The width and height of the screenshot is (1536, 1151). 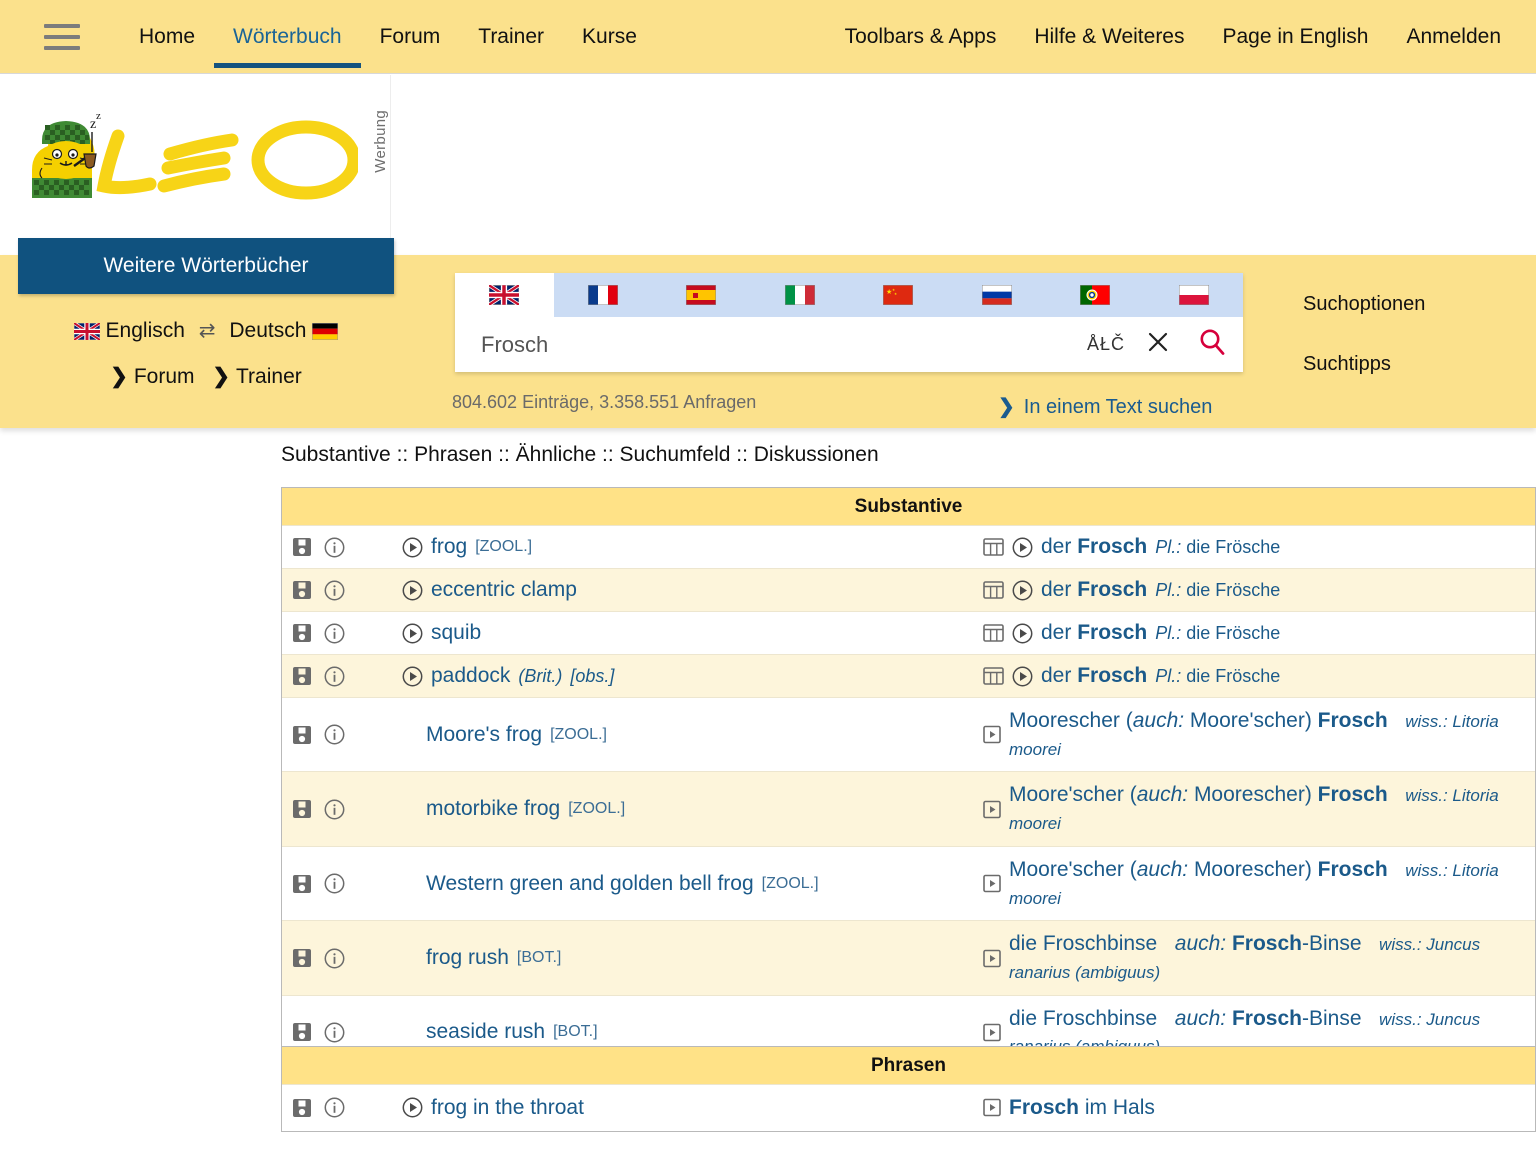 What do you see at coordinates (800, 295) in the screenshot?
I see `lang-tab-italian` at bounding box center [800, 295].